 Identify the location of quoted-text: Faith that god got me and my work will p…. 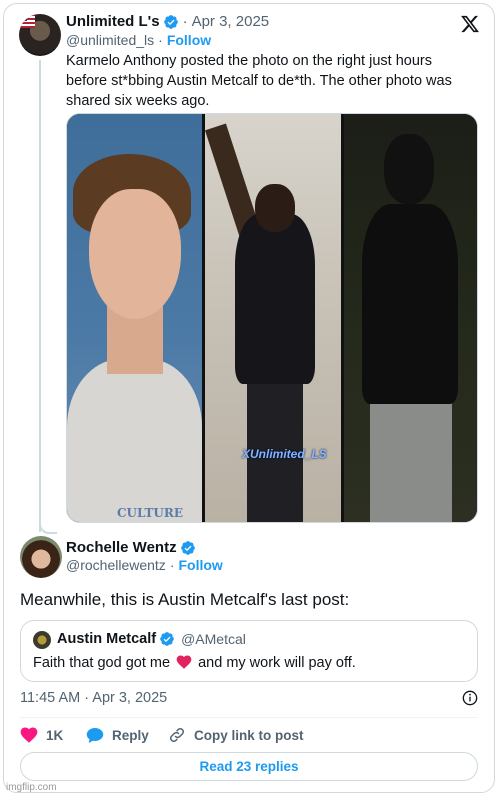
(194, 663).